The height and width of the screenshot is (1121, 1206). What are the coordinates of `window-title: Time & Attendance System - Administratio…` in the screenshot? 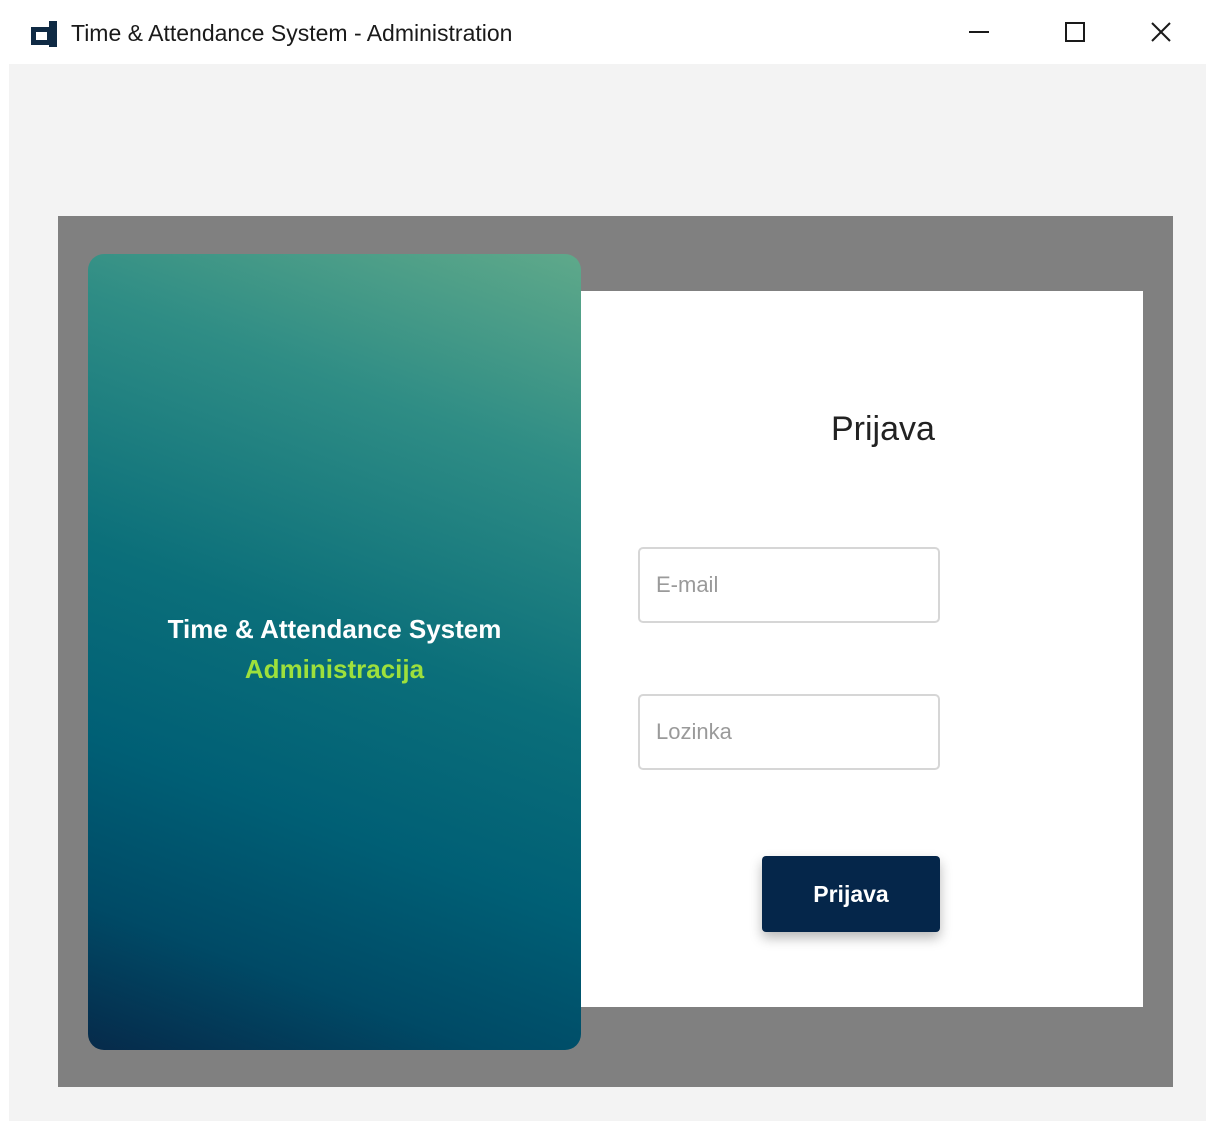 It's located at (292, 33).